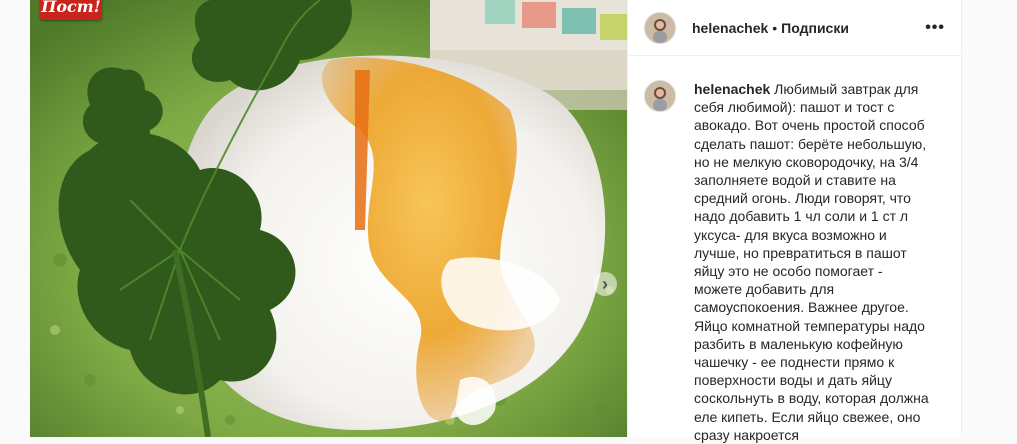 This screenshot has width=1017, height=444. What do you see at coordinates (660, 27) in the screenshot?
I see `avatar` at bounding box center [660, 27].